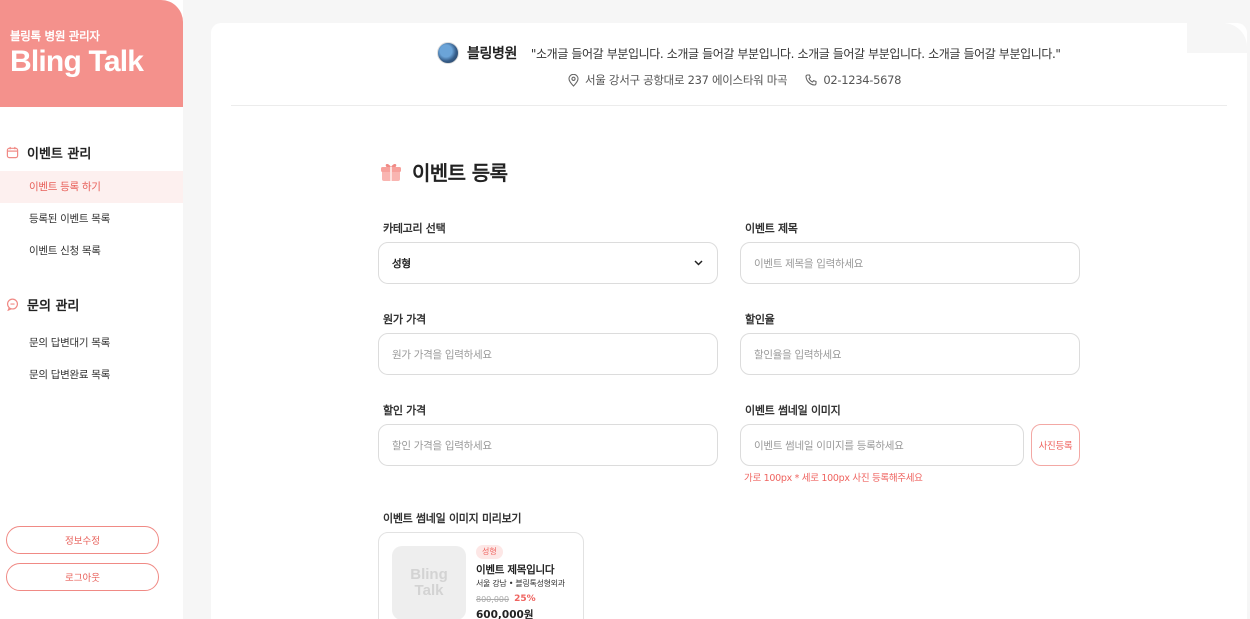 Image resolution: width=1250 pixels, height=619 pixels. I want to click on preview-title: 이벤트 제목입니다, so click(515, 570).